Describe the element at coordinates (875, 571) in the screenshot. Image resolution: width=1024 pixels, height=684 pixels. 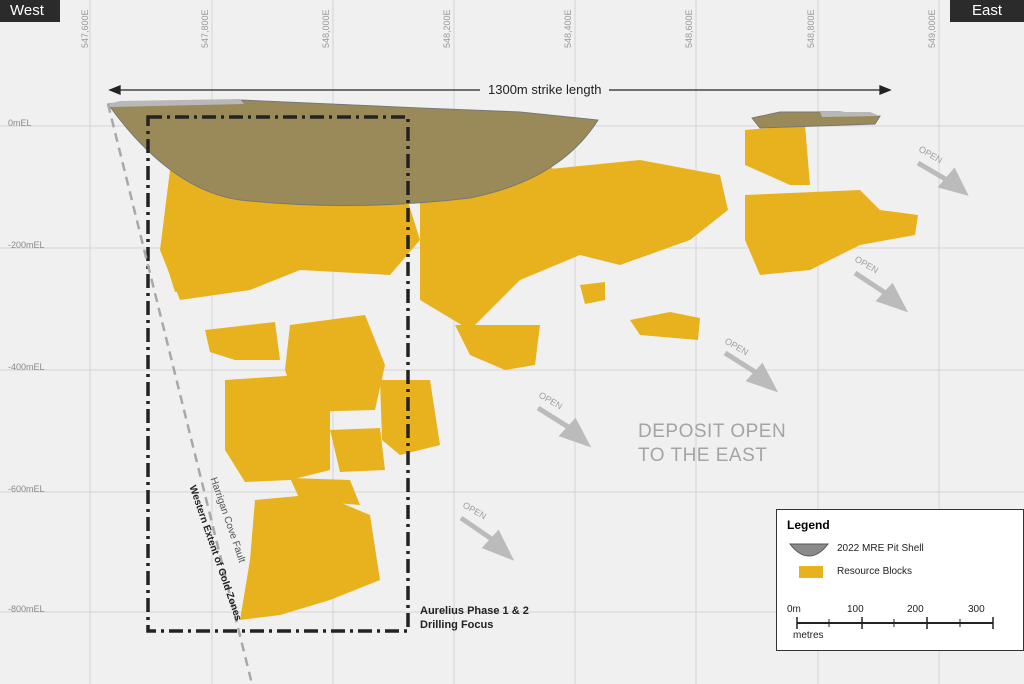
I see `legend-resource-label: Resource Blocks` at that location.